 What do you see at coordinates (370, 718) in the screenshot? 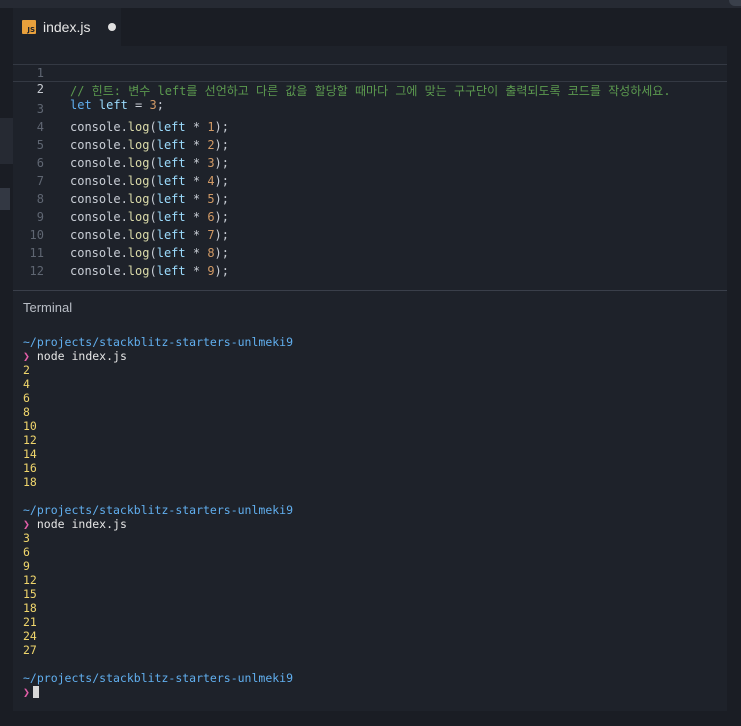
I see `bottom-gutter` at bounding box center [370, 718].